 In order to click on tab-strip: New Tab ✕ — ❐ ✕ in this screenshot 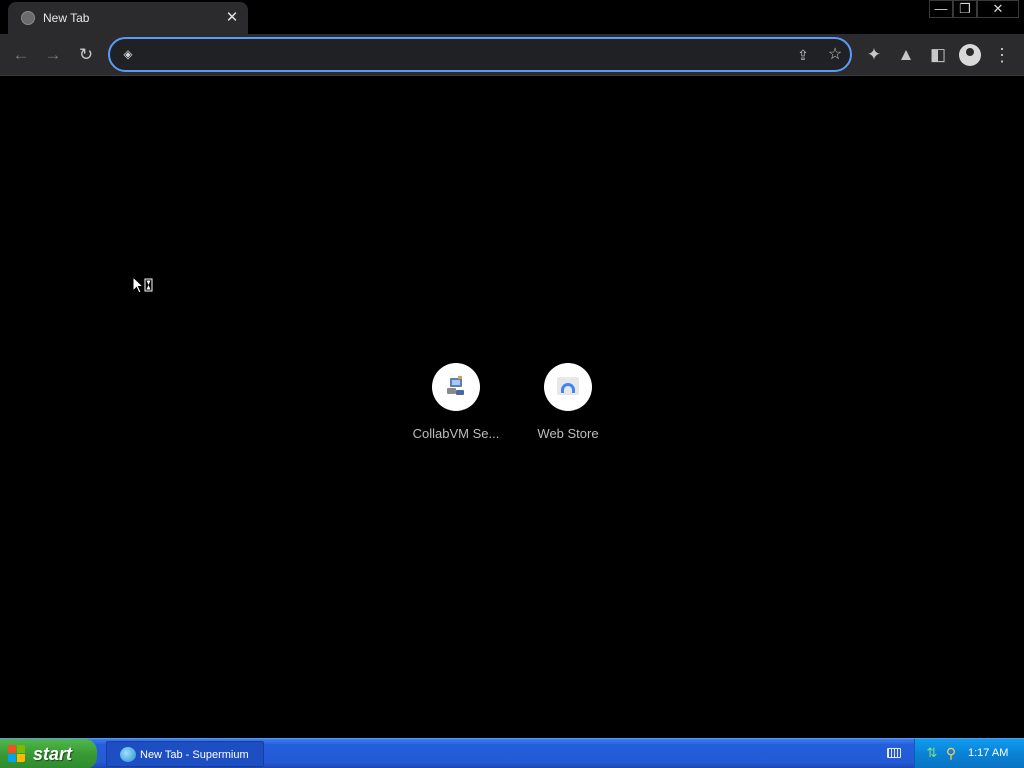, I will do `click(512, 17)`.